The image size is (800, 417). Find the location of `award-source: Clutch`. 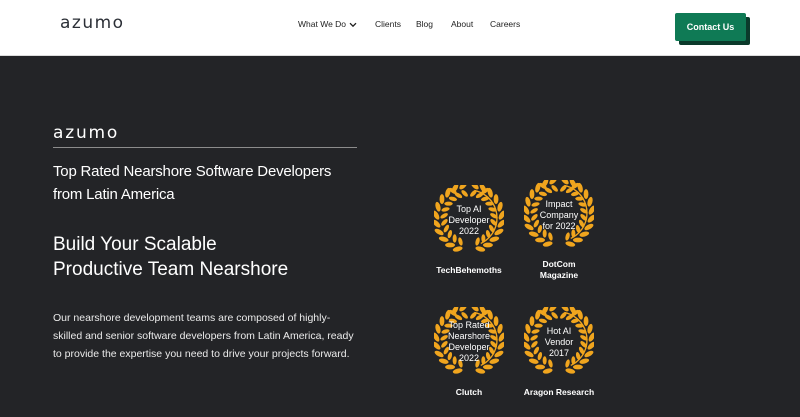

award-source: Clutch is located at coordinates (469, 392).